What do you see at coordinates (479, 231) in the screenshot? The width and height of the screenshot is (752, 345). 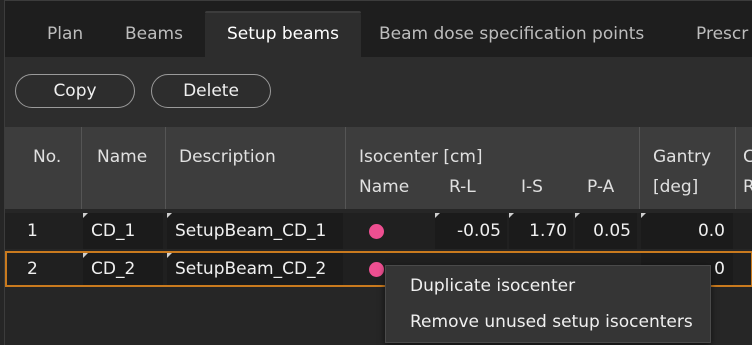 I see `cell-rl: -0.05` at bounding box center [479, 231].